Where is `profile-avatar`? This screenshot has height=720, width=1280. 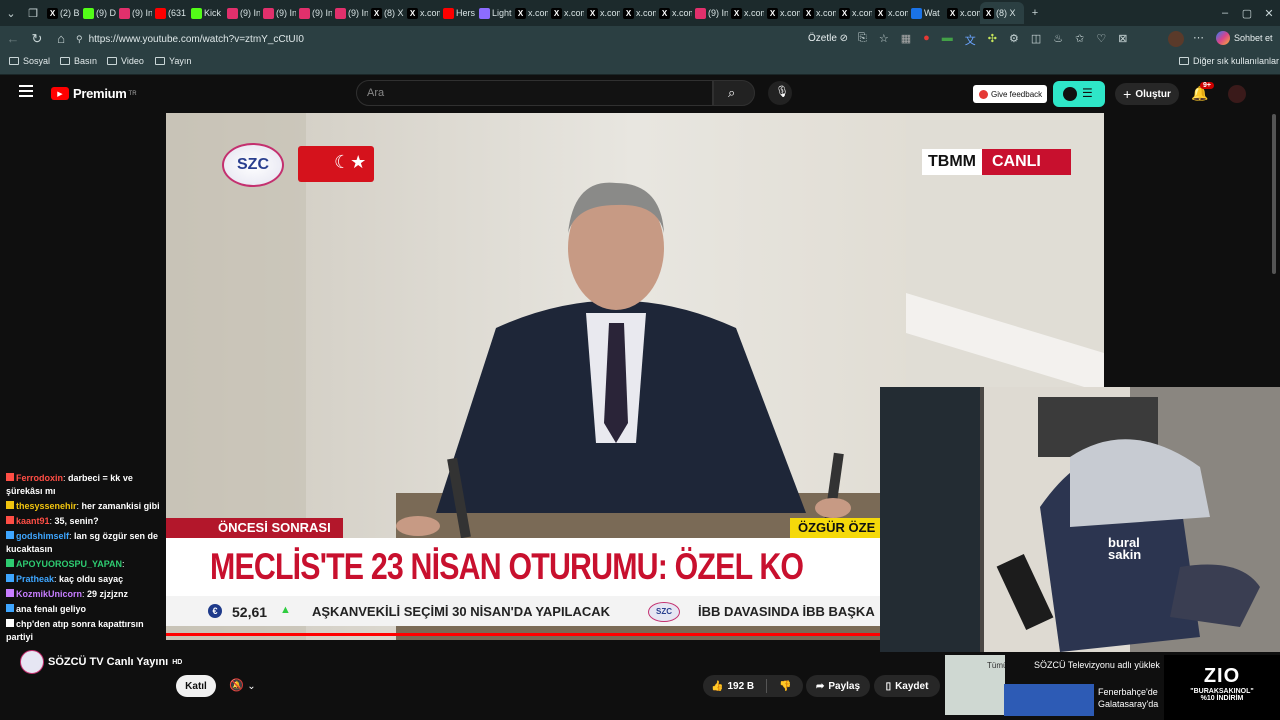 profile-avatar is located at coordinates (1176, 39).